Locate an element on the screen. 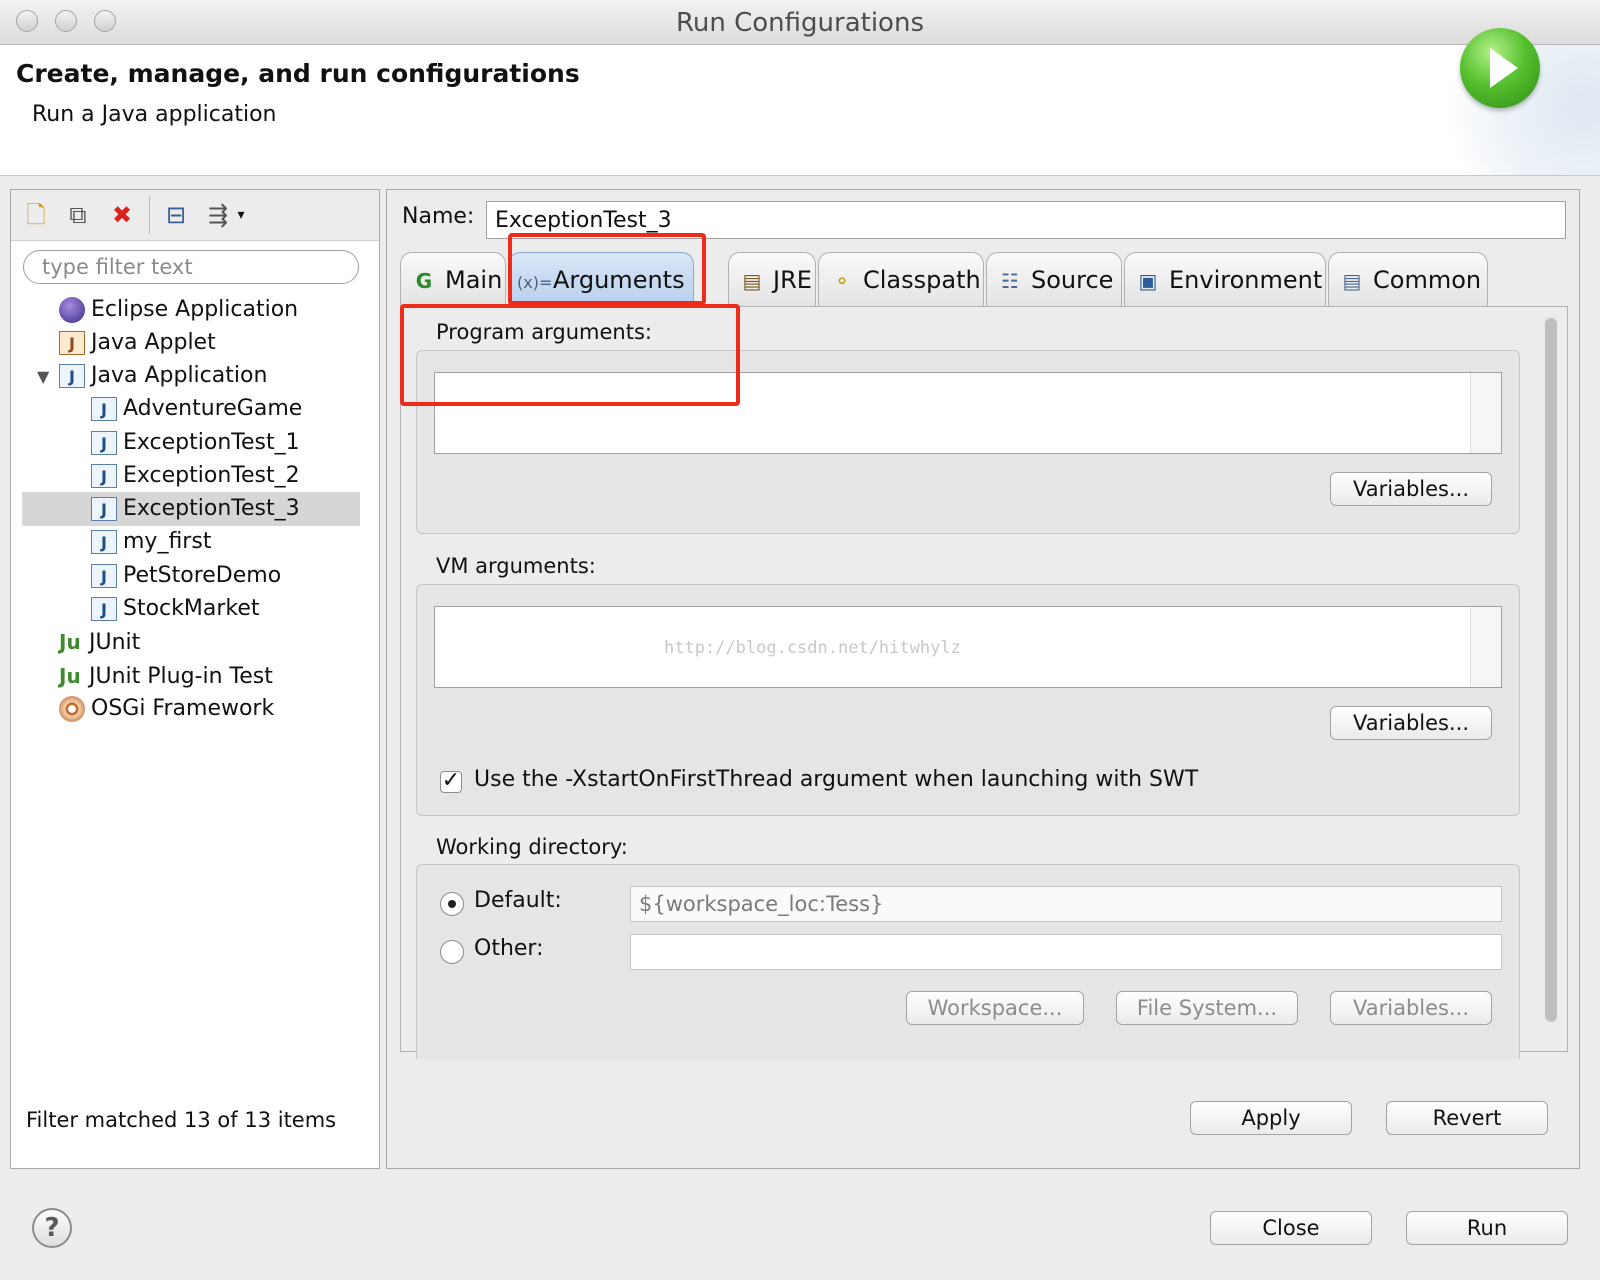  tab-label: JRE is located at coordinates (792, 280).